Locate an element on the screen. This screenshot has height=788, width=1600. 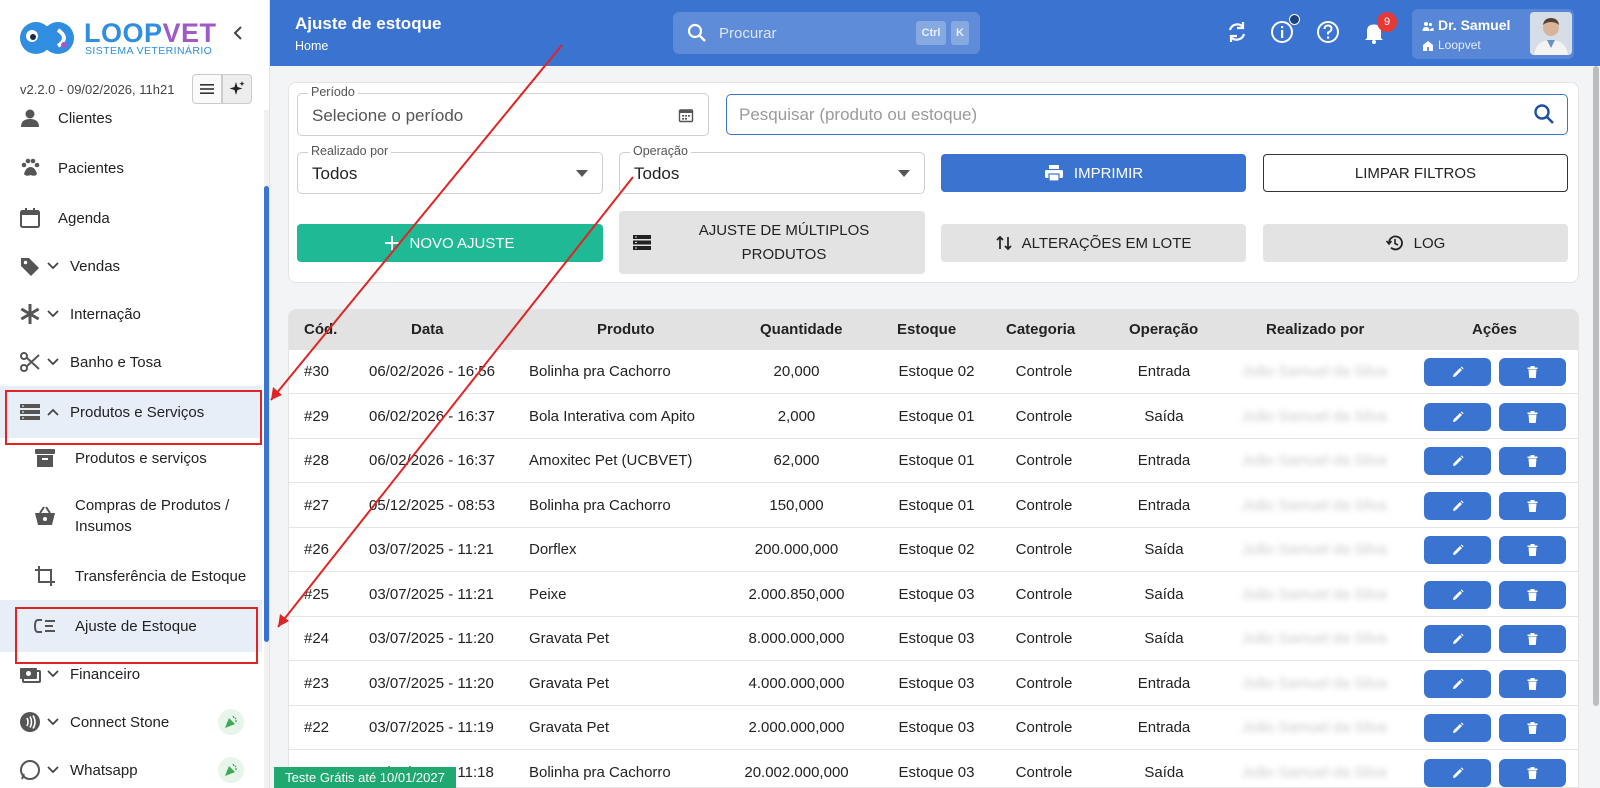
periodo-field: Período Selecione o período is located at coordinates (503, 110).